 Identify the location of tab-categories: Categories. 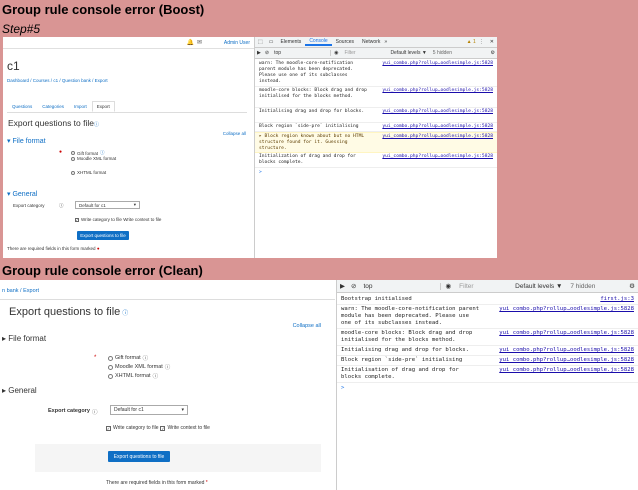
(53, 106).